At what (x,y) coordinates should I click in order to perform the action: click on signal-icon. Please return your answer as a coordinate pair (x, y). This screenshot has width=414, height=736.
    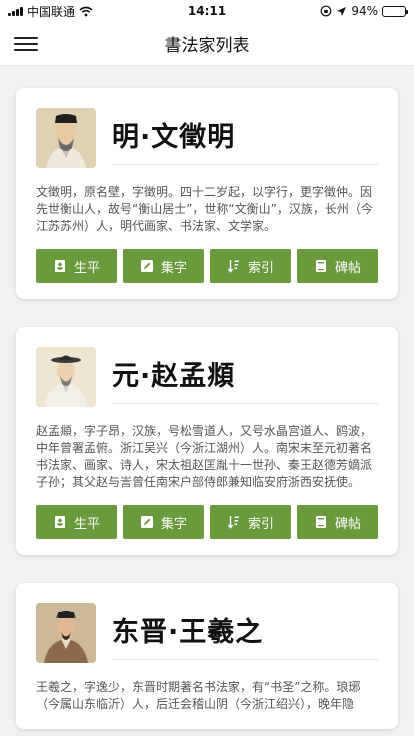
    Looking at the image, I should click on (15, 11).